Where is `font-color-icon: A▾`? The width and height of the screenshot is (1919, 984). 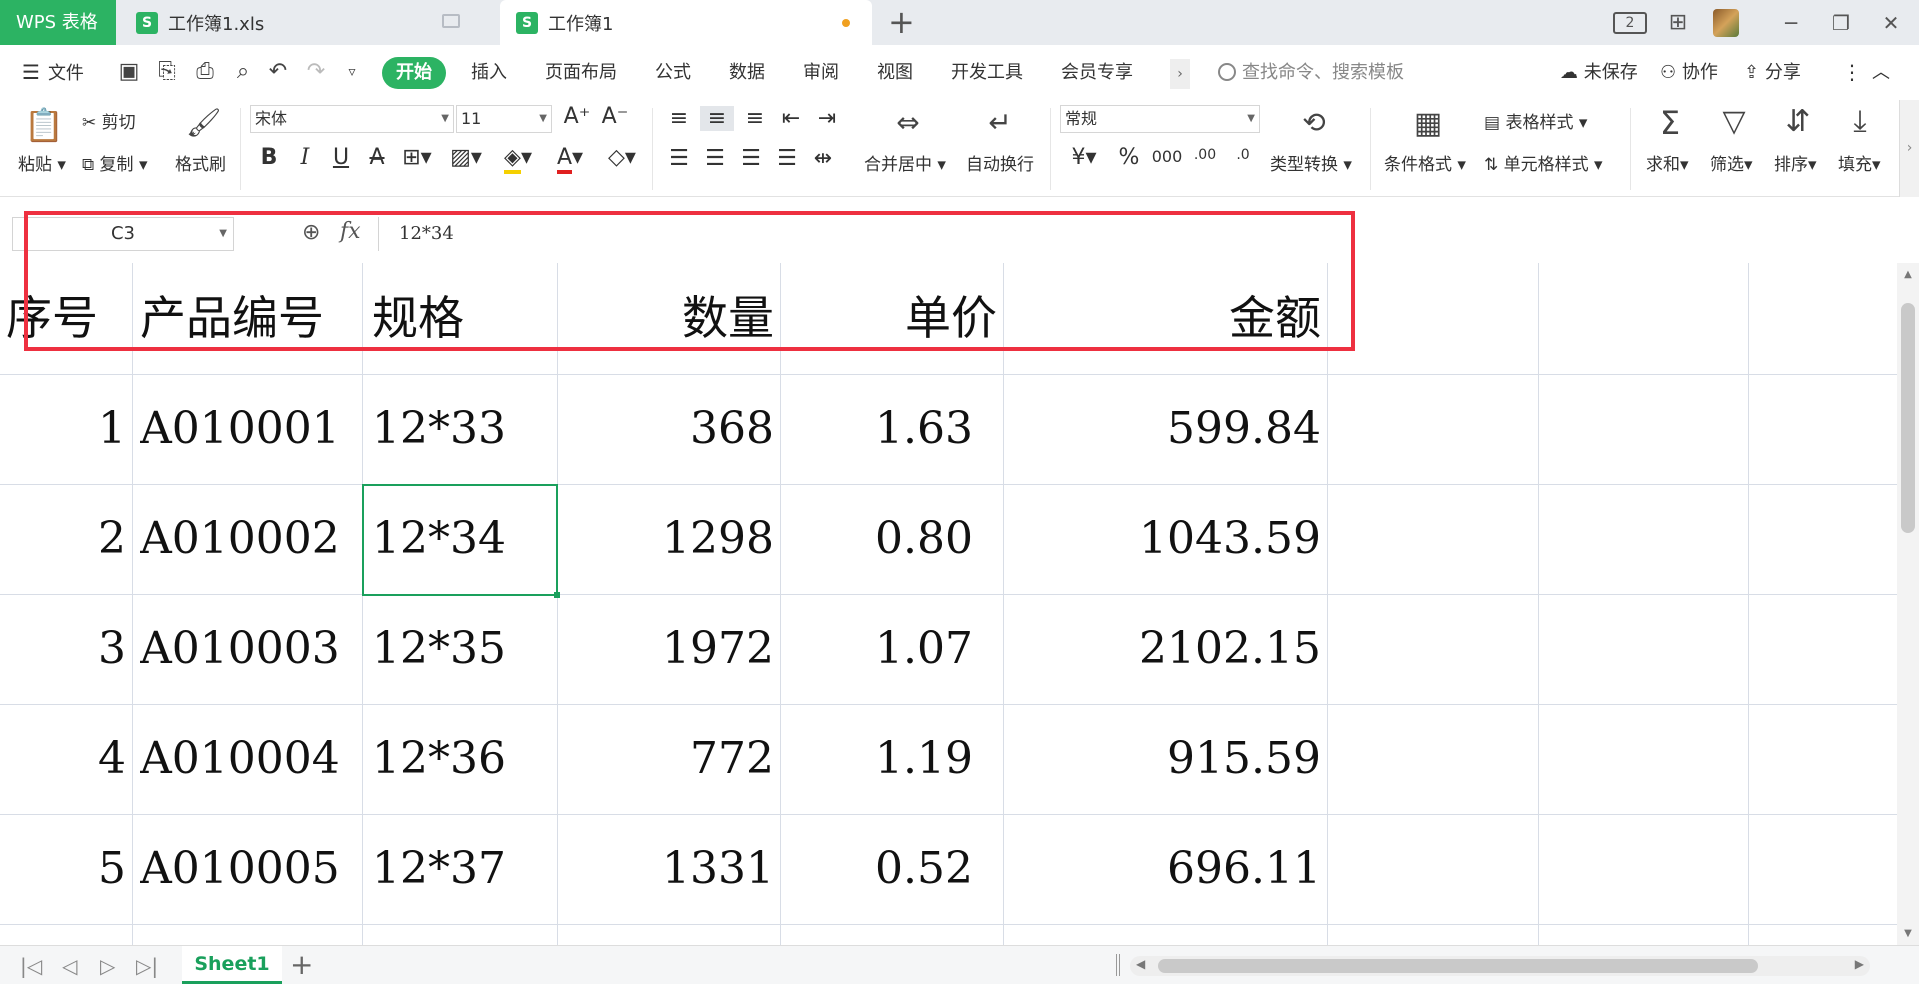
font-color-icon: A▾ is located at coordinates (570, 159).